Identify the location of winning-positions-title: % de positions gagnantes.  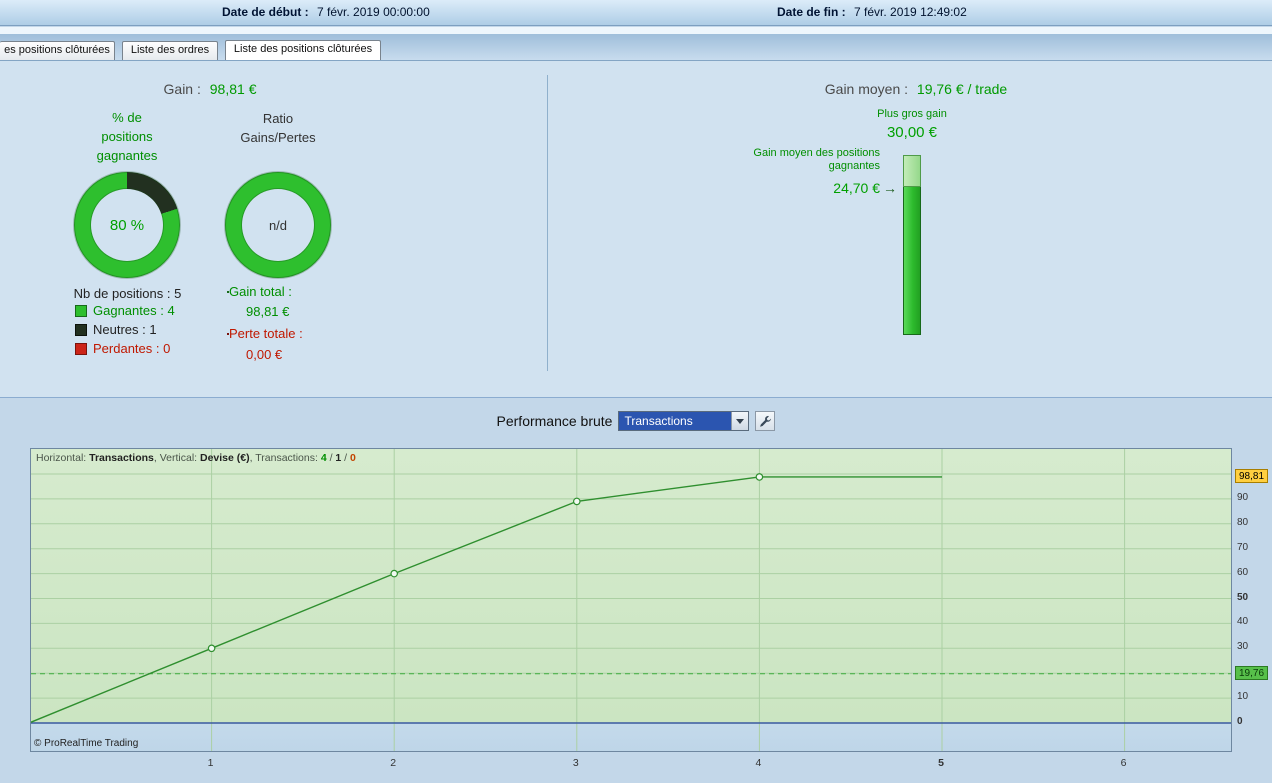
(127, 136).